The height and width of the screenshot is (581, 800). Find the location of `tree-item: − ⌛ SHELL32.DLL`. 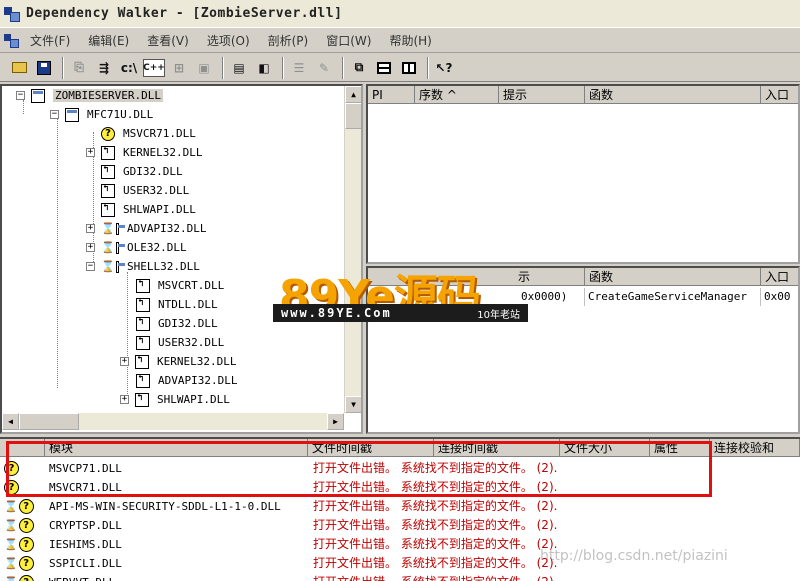

tree-item: − ⌛ SHELL32.DLL is located at coordinates (143, 266).